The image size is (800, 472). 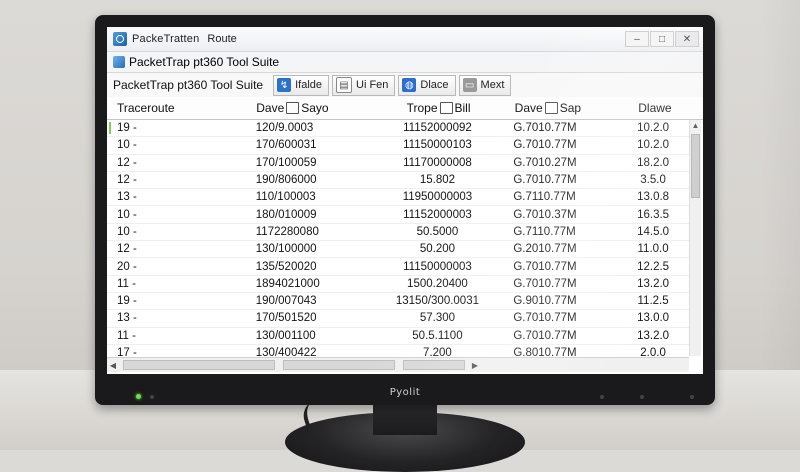 I want to click on table-cell: 13150/300.0031, so click(x=437, y=301).